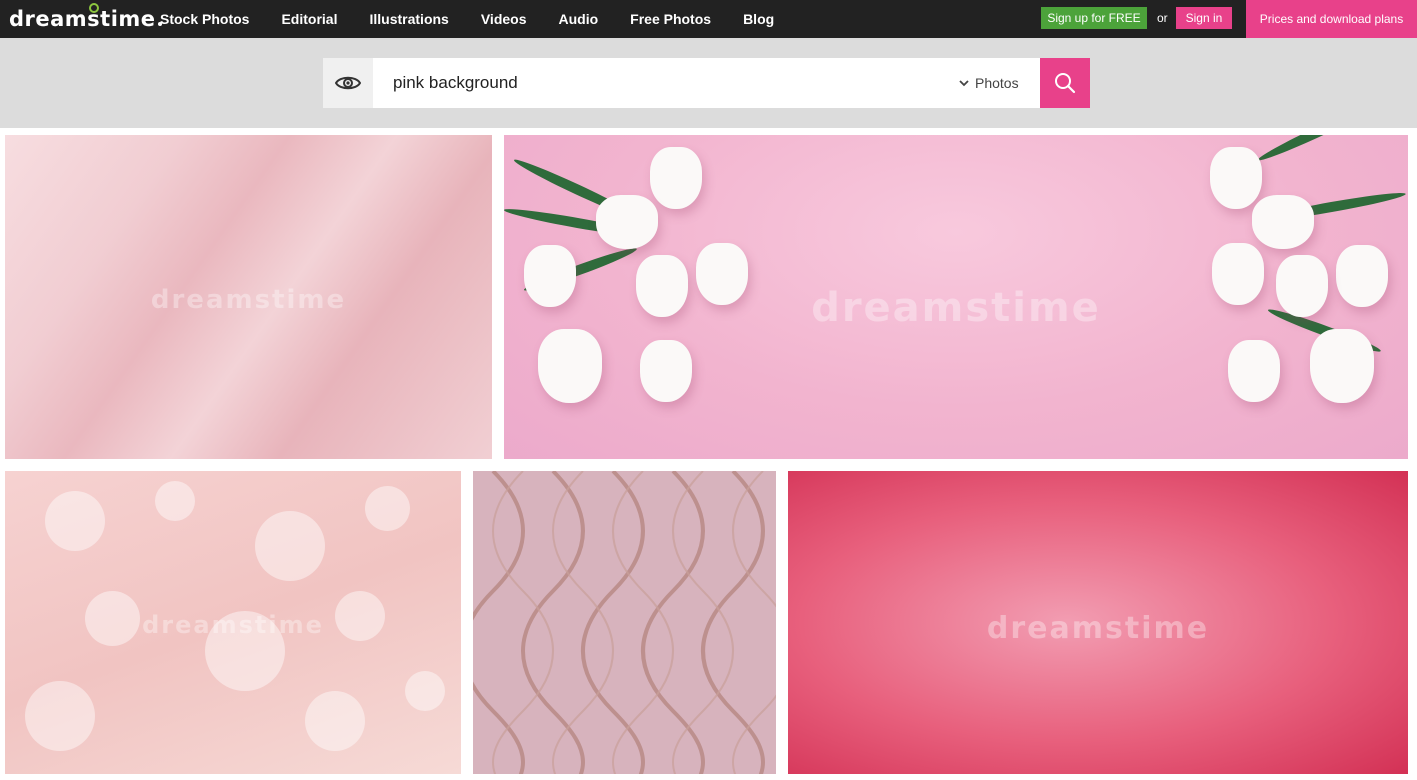 The width and height of the screenshot is (1417, 780). Describe the element at coordinates (670, 19) in the screenshot. I see `nav-free-photos: Free Photos` at that location.